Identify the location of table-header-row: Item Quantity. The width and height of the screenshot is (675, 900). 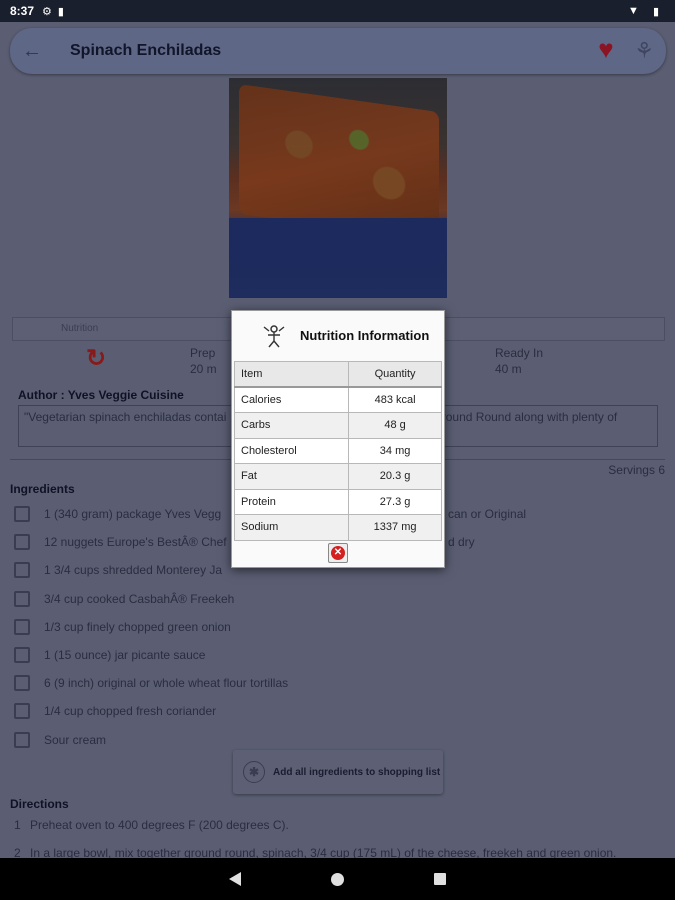
(337, 374).